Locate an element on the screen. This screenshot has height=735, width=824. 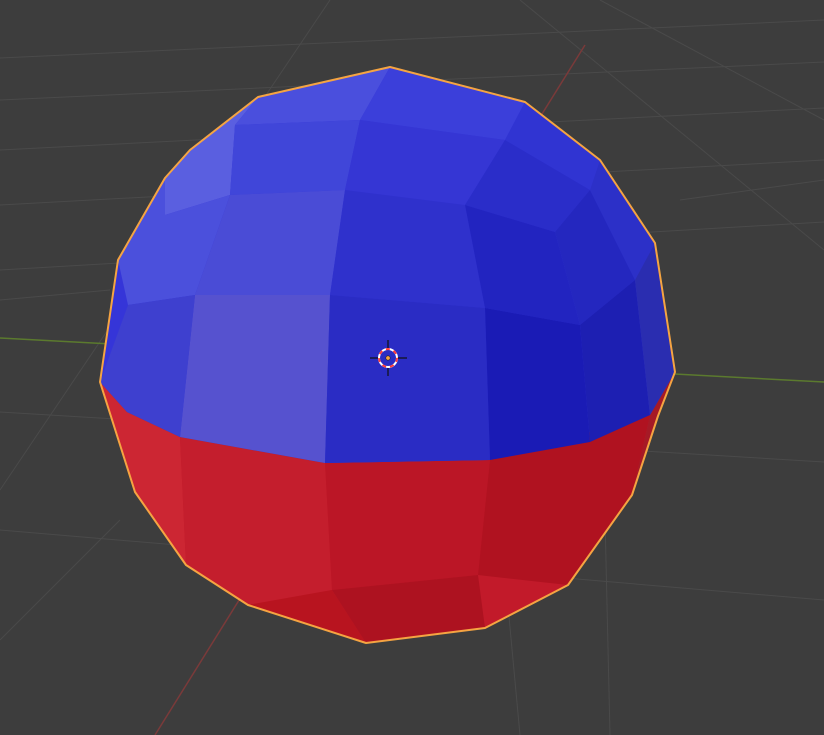
object-origin-icon is located at coordinates (388, 358).